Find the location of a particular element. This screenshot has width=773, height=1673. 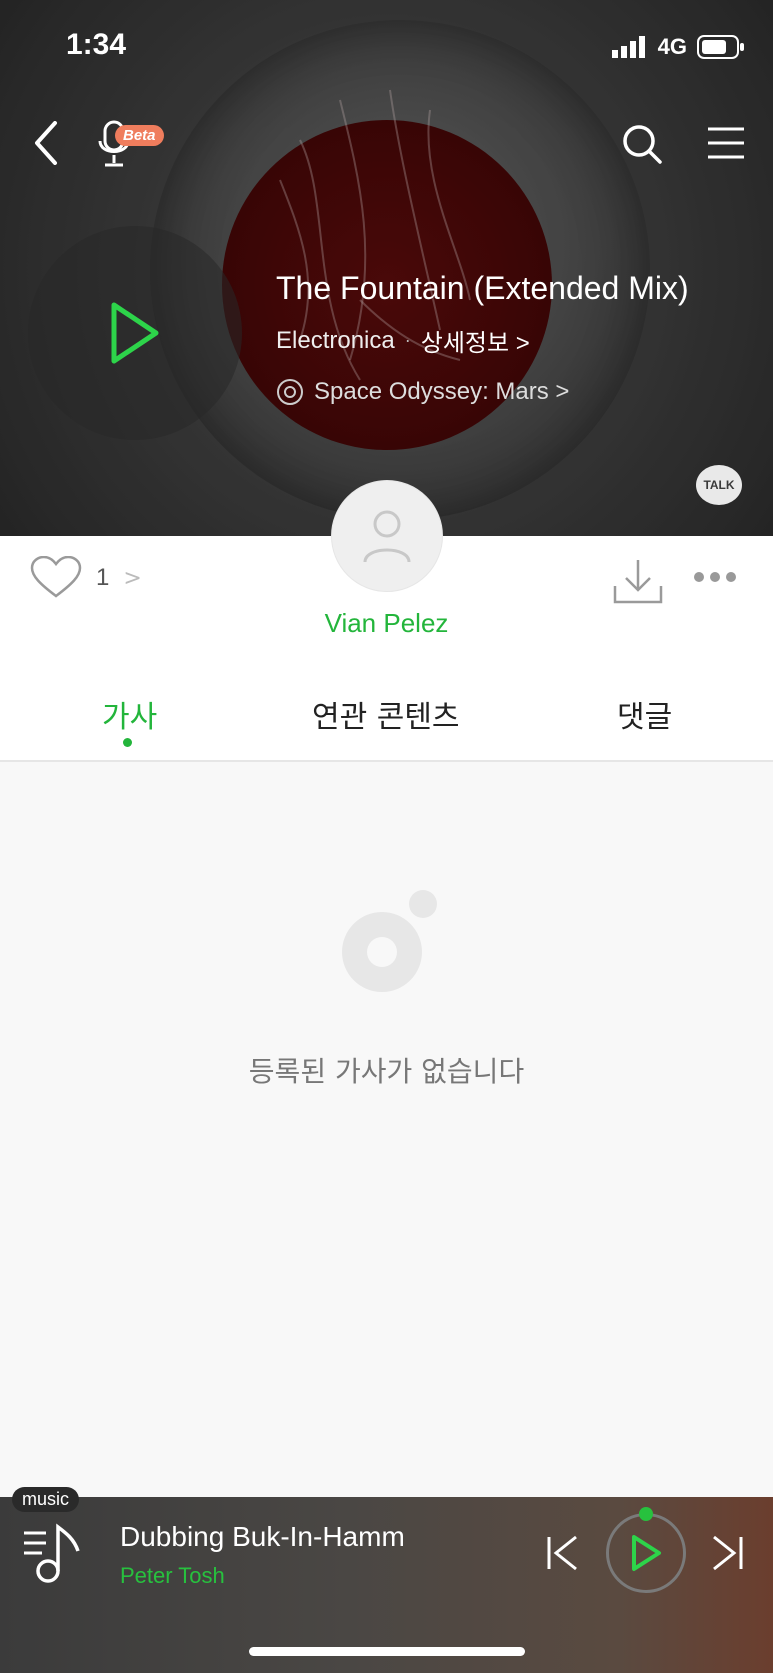

album-name: Space Odyssey: Mars > is located at coordinates (442, 391).